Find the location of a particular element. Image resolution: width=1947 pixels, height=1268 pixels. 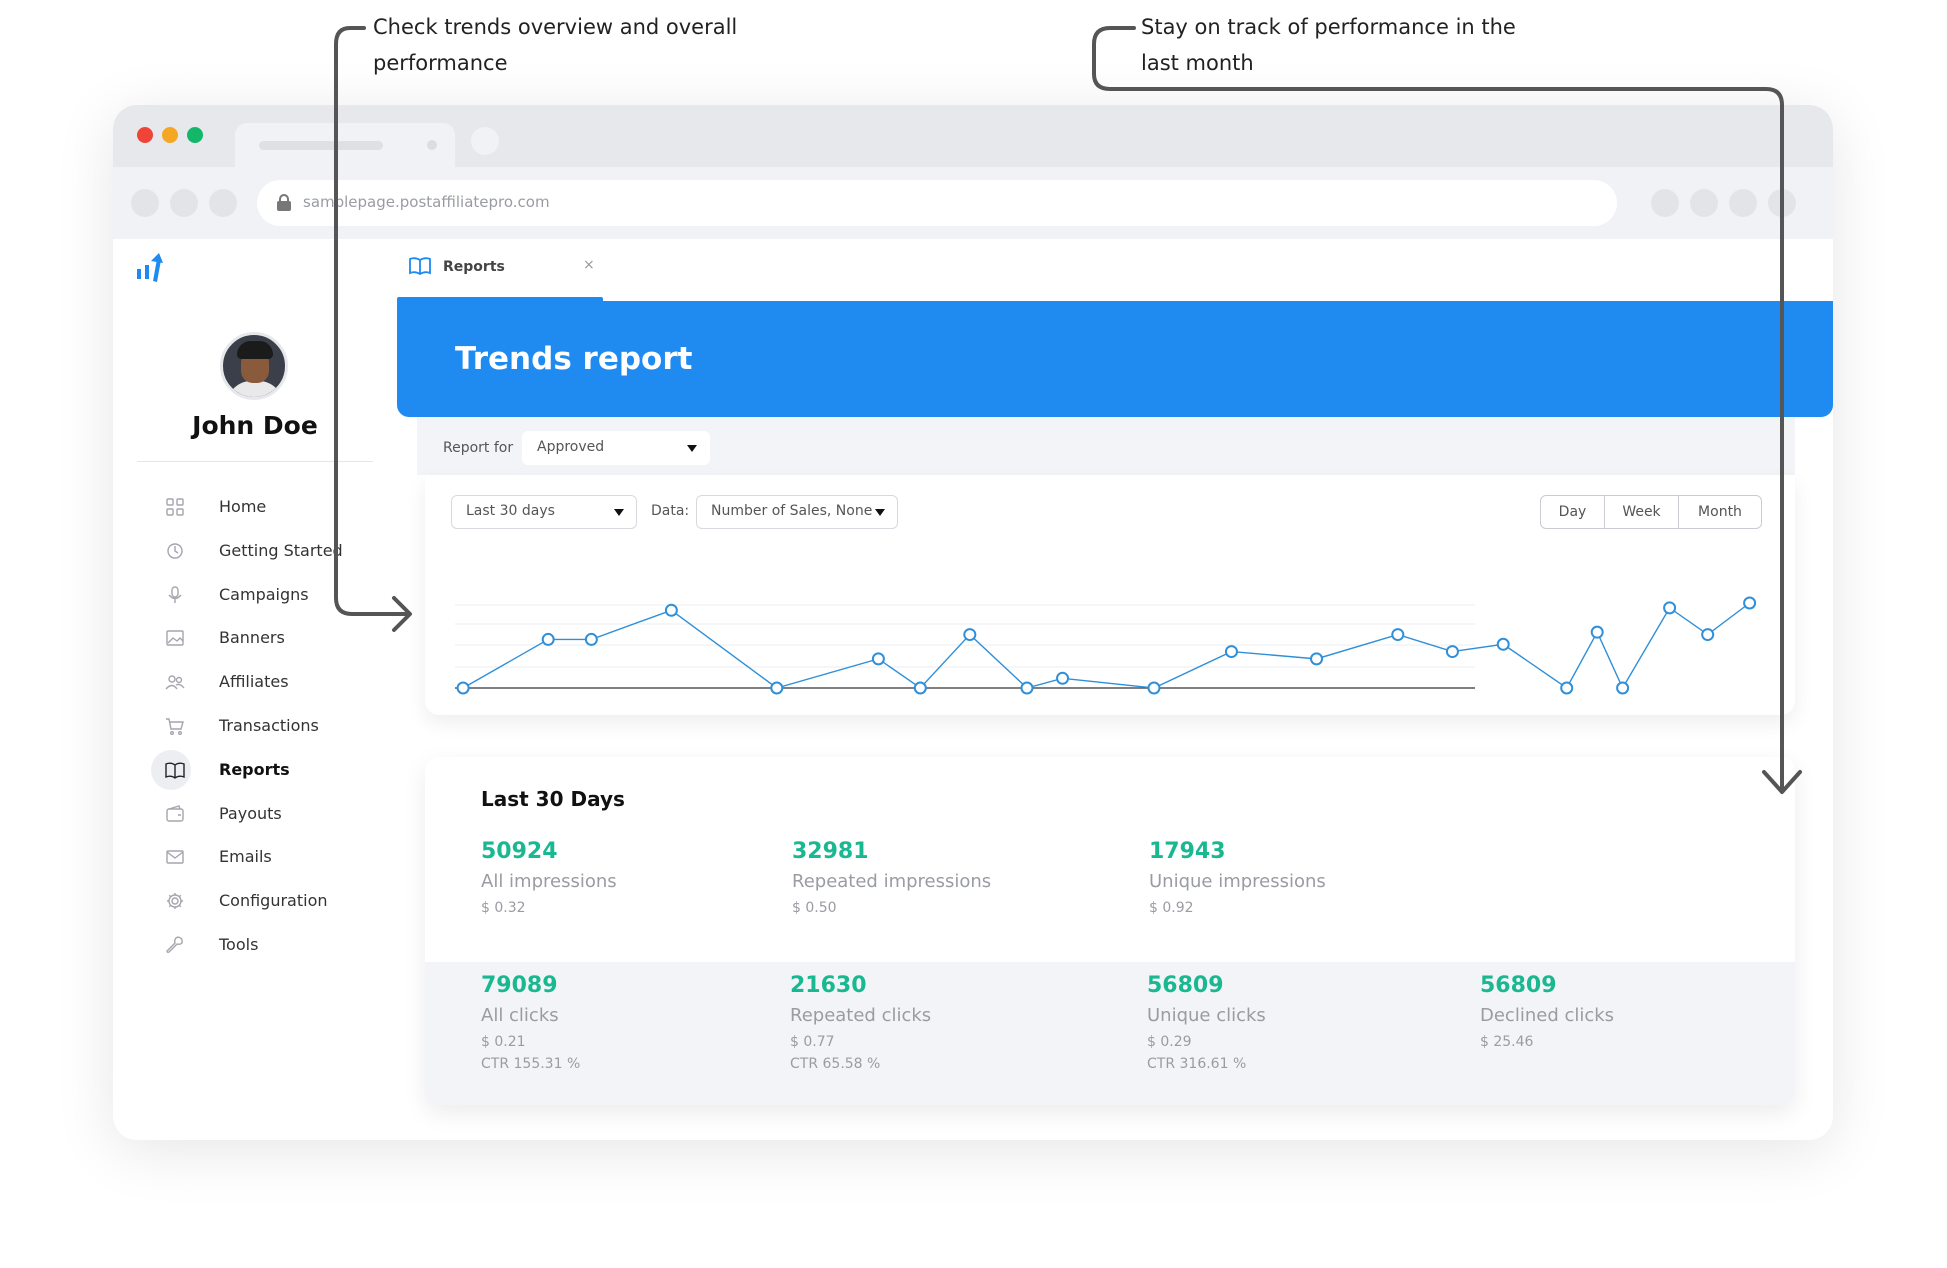

back-icon is located at coordinates (145, 203).